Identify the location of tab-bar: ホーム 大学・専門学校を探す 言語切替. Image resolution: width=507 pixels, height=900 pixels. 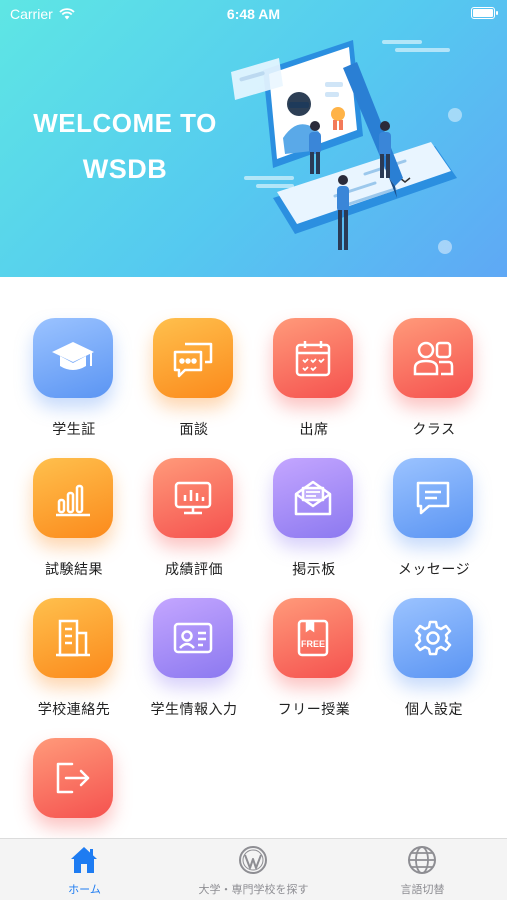
(253, 869).